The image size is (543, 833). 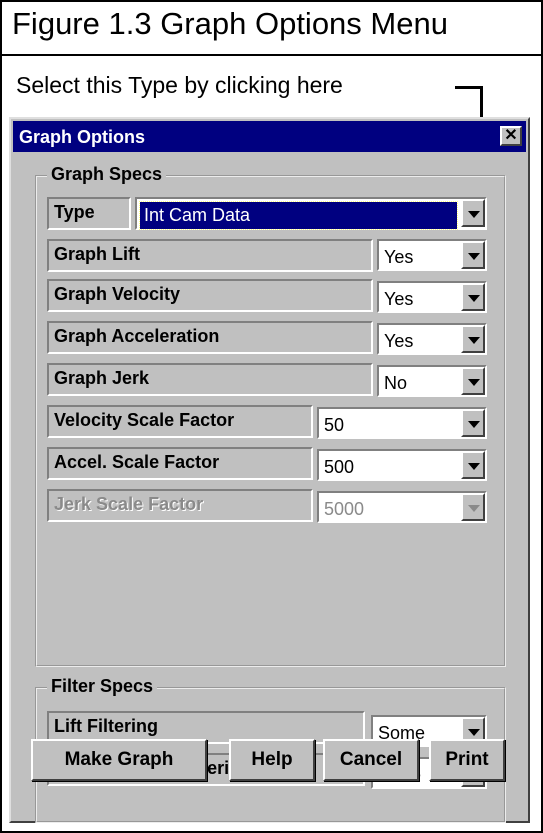 What do you see at coordinates (432, 255) in the screenshot?
I see `graph-lift-dropdown: Yes` at bounding box center [432, 255].